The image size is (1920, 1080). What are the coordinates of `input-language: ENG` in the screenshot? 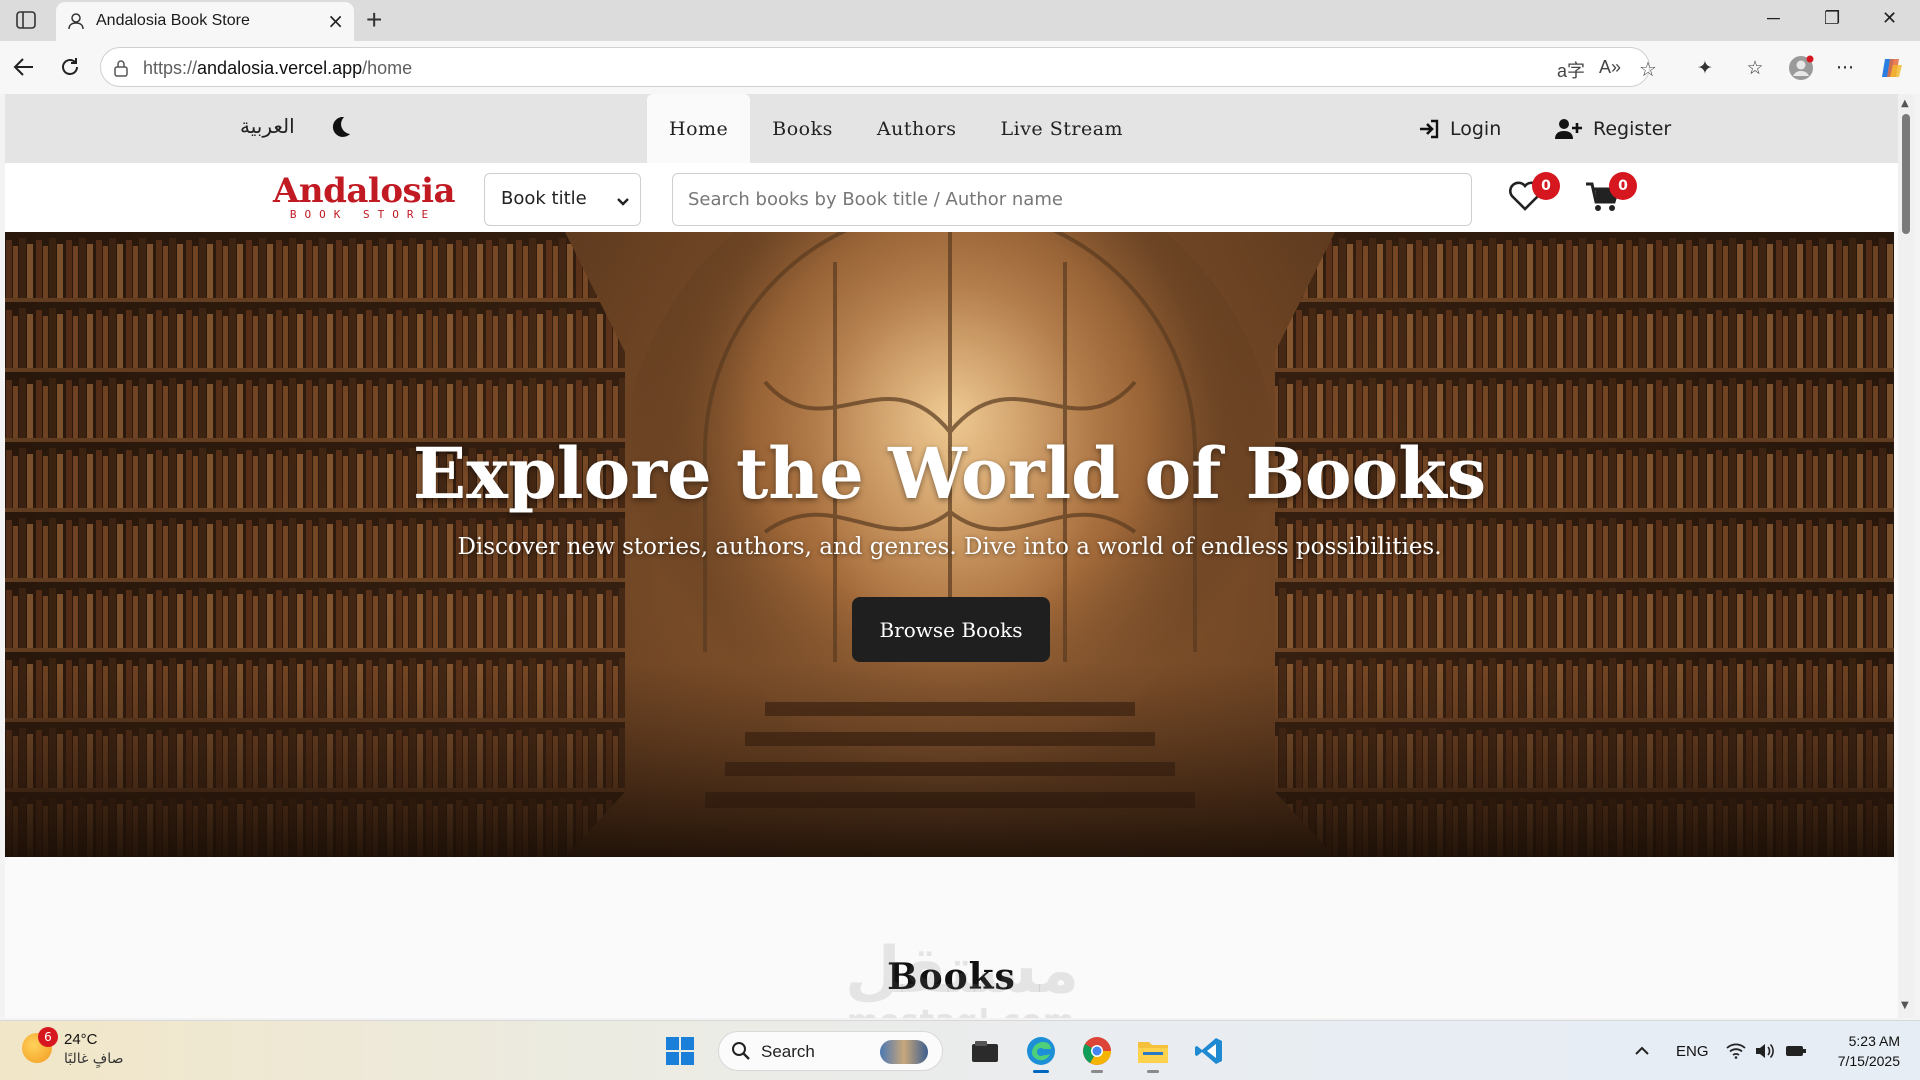 It's located at (1692, 1050).